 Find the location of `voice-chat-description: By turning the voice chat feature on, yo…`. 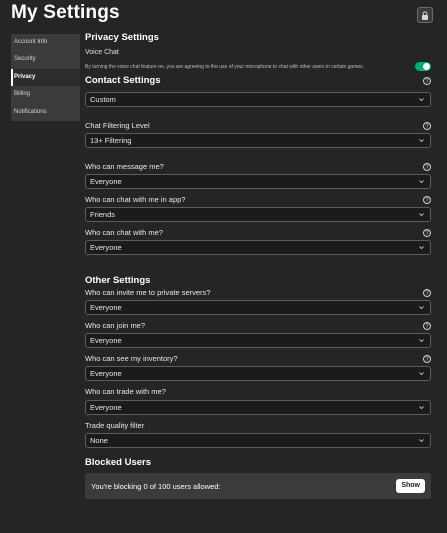

voice-chat-description: By turning the voice chat feature on, yo… is located at coordinates (225, 66).